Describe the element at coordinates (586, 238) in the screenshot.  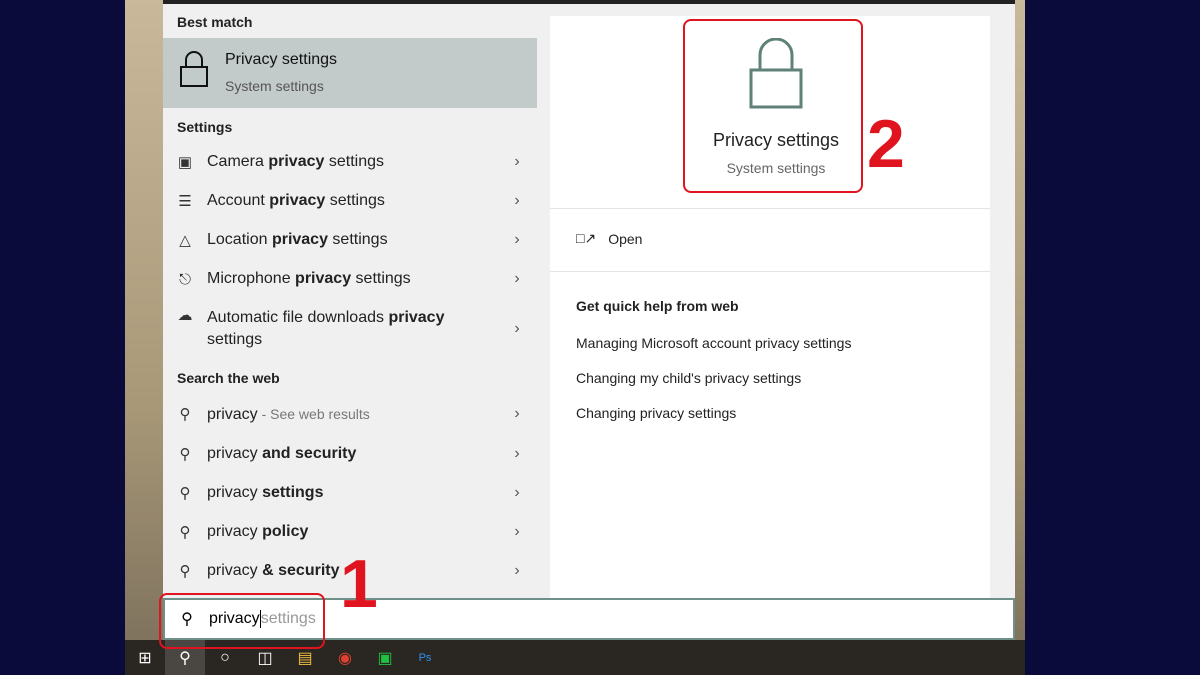
I see `open-icon: □↗` at that location.